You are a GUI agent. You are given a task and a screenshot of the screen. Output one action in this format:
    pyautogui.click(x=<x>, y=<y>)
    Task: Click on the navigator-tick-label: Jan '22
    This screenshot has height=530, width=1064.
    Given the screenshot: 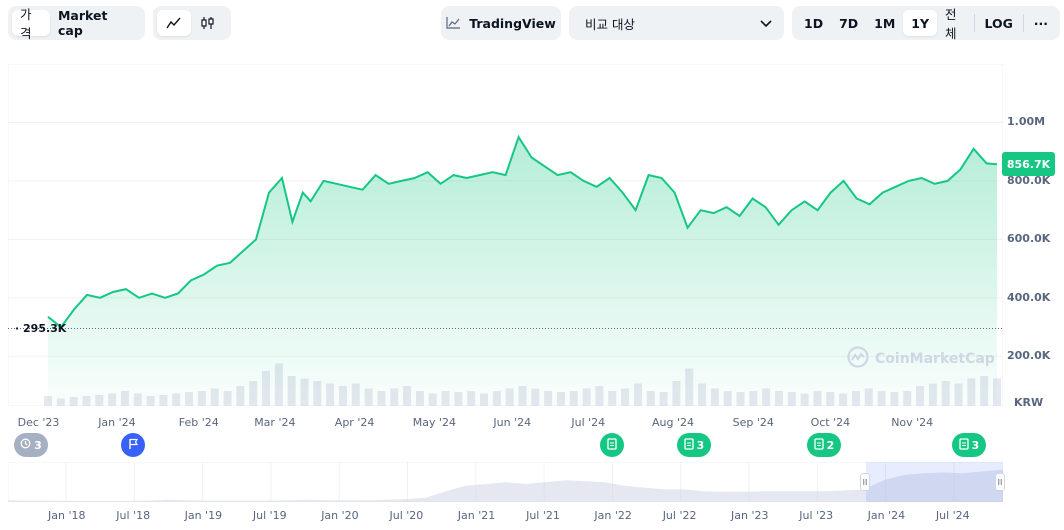 What is the action you would take?
    pyautogui.click(x=613, y=515)
    